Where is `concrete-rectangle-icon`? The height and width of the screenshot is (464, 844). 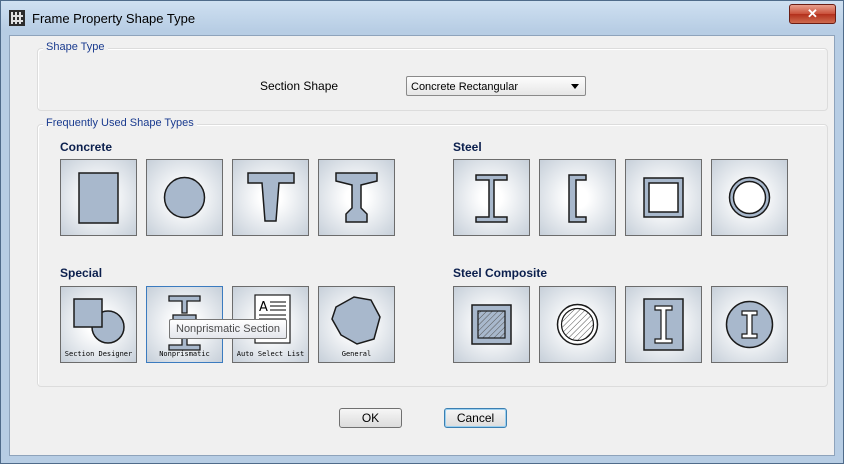
concrete-rectangle-icon is located at coordinates (98, 198).